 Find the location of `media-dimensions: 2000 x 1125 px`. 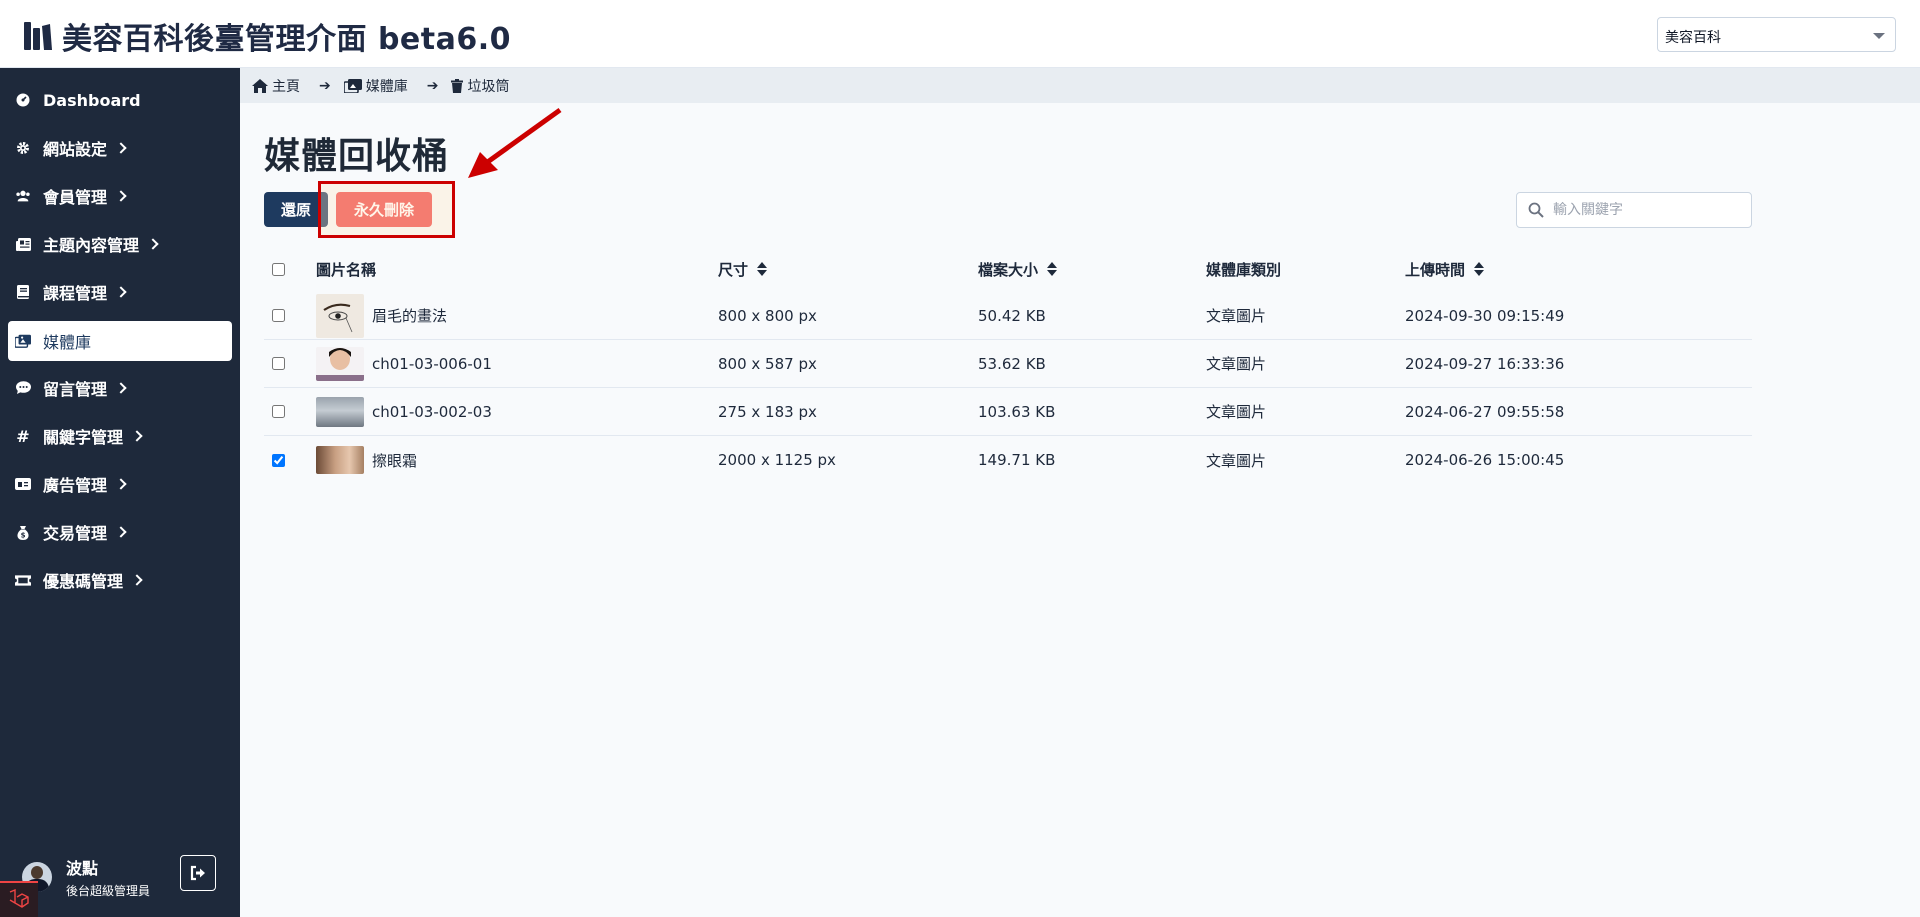

media-dimensions: 2000 x 1125 px is located at coordinates (777, 460).